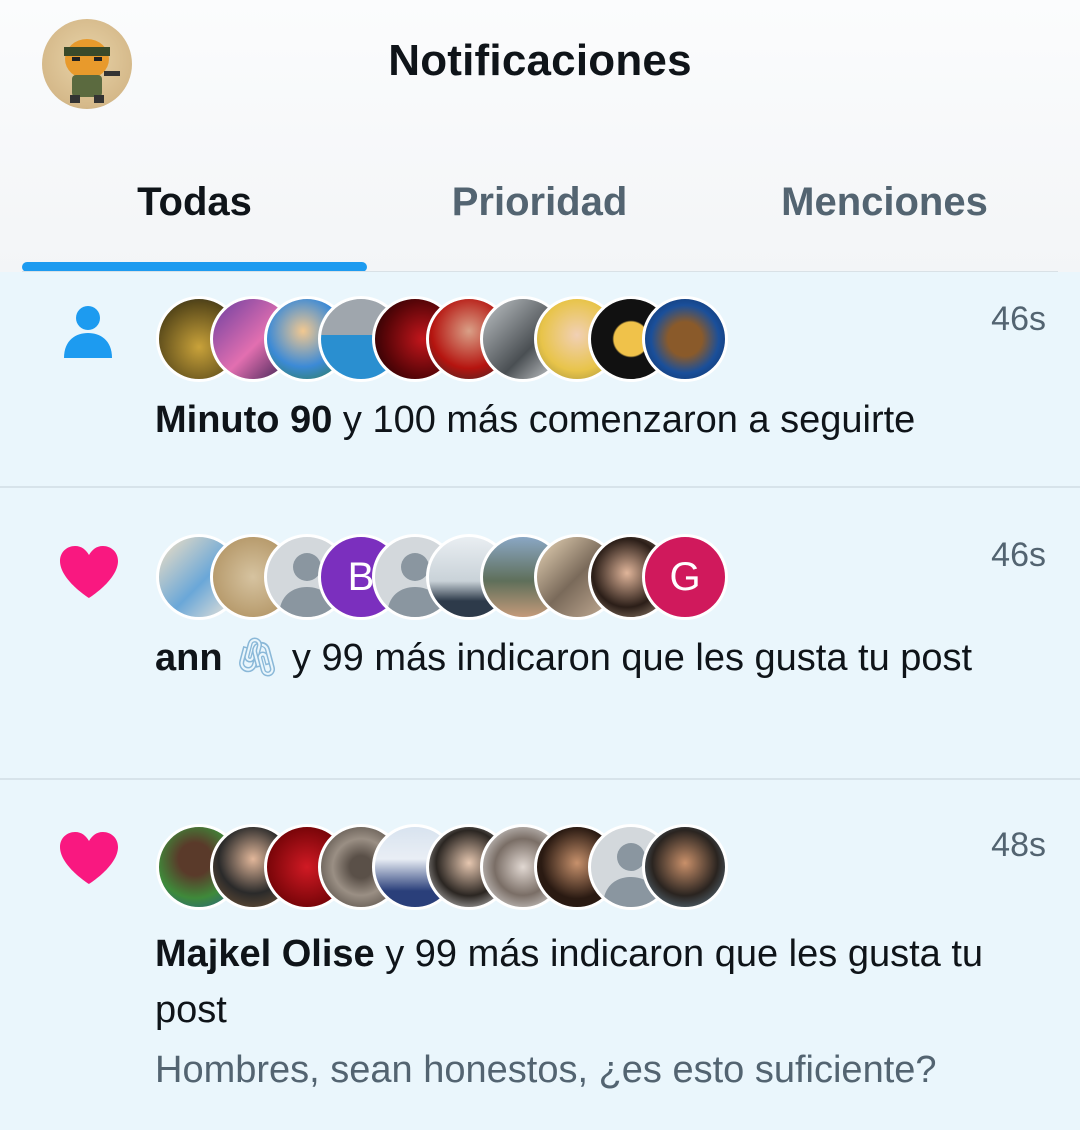  Describe the element at coordinates (243, 420) in the screenshot. I see `actor-name: Minuto 90` at that location.